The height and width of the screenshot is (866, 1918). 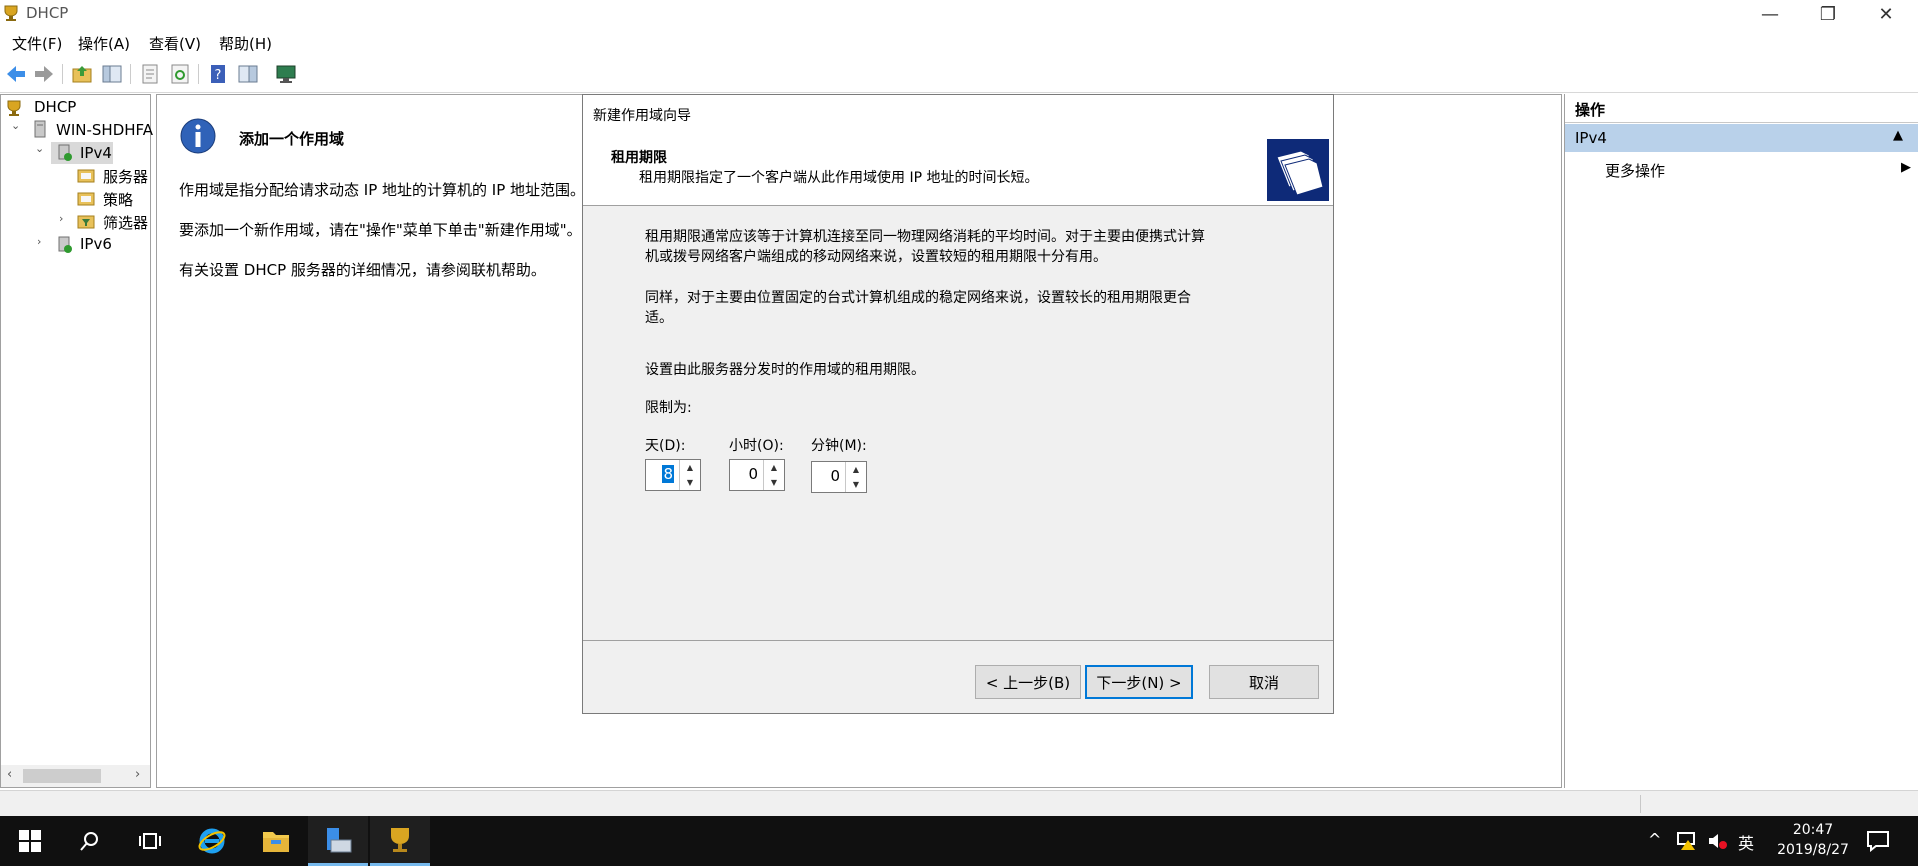 I want to click on hours-value: 0, so click(x=753, y=474).